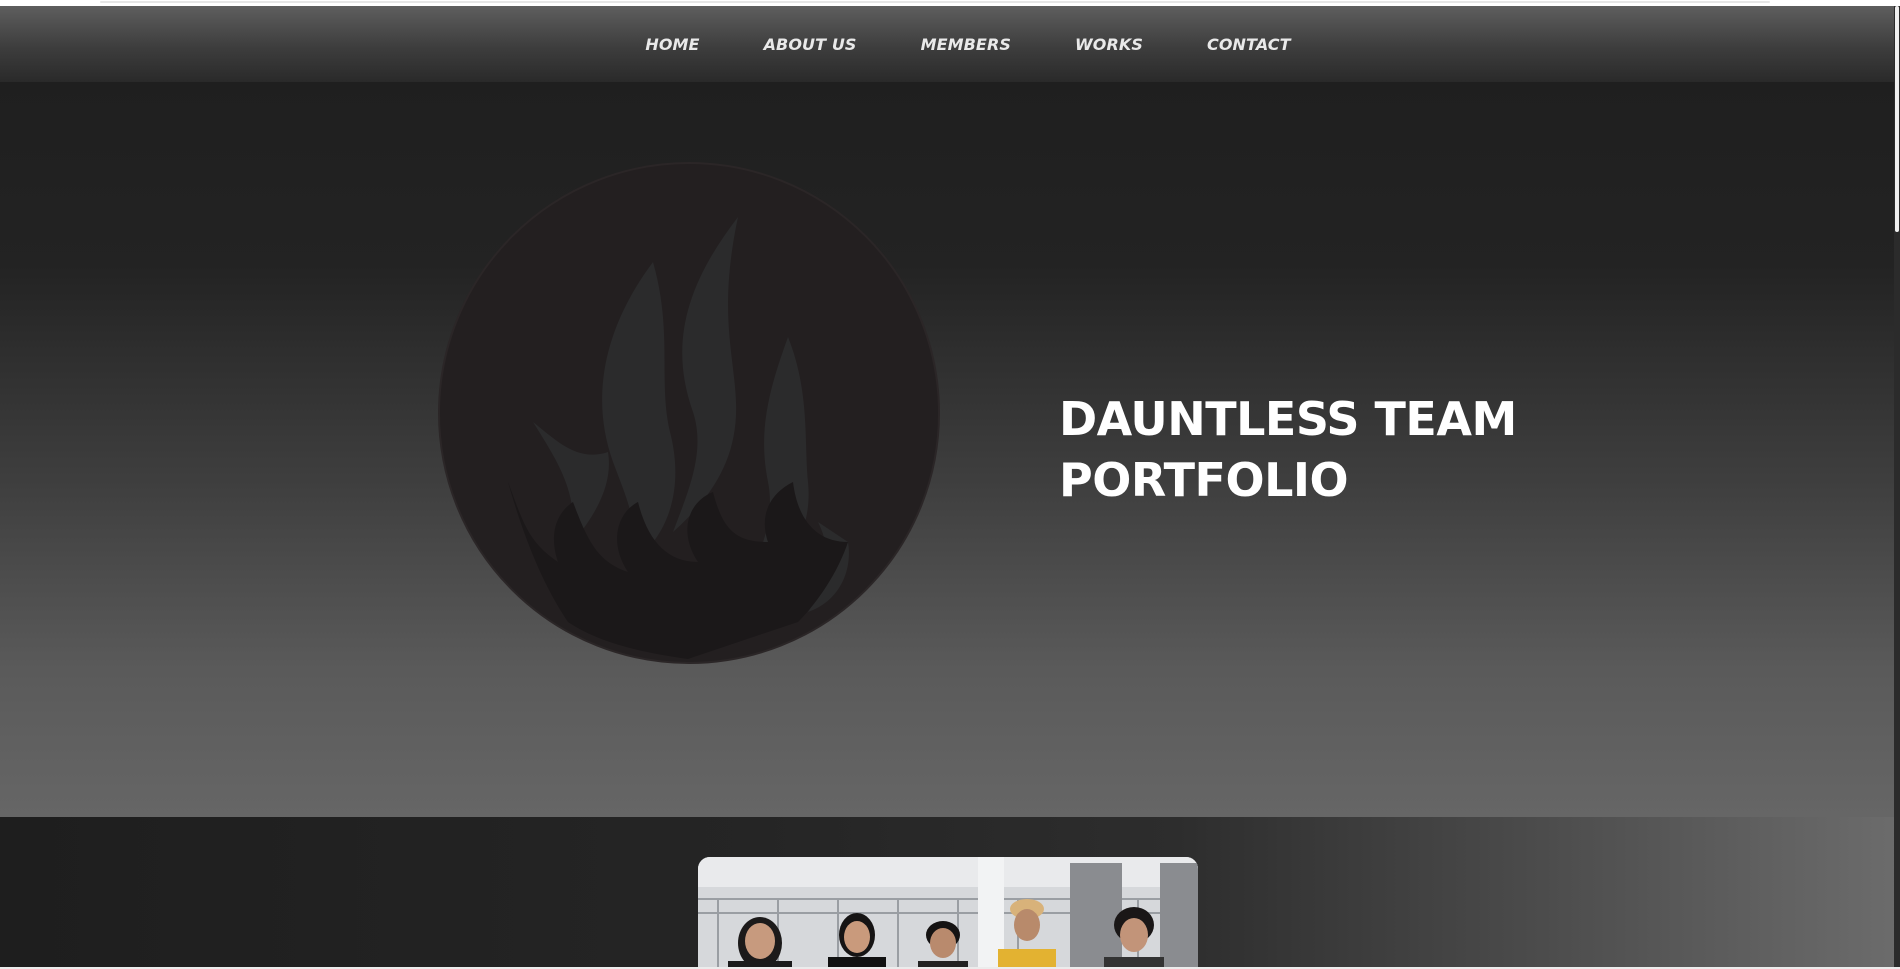 Image resolution: width=1900 pixels, height=969 pixels. What do you see at coordinates (1109, 44) in the screenshot?
I see `nav-works-link: WORKS` at bounding box center [1109, 44].